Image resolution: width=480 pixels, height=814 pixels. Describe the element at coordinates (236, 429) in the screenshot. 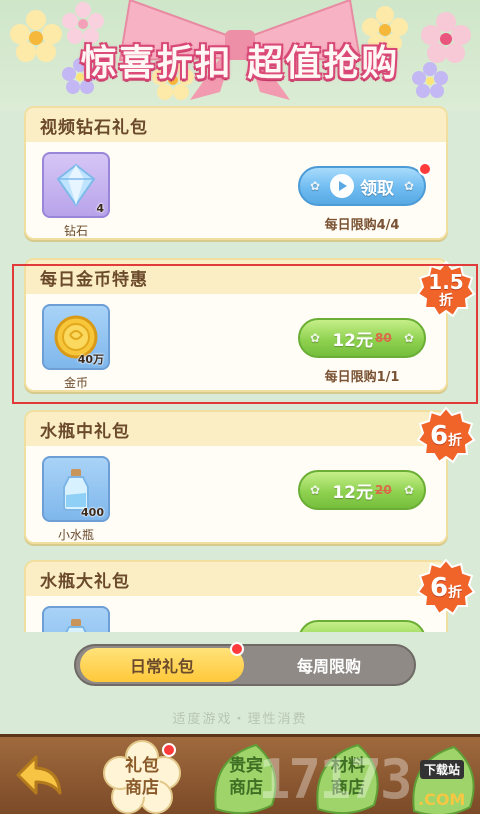

I see `pack-title: 水瓶中礼包` at that location.